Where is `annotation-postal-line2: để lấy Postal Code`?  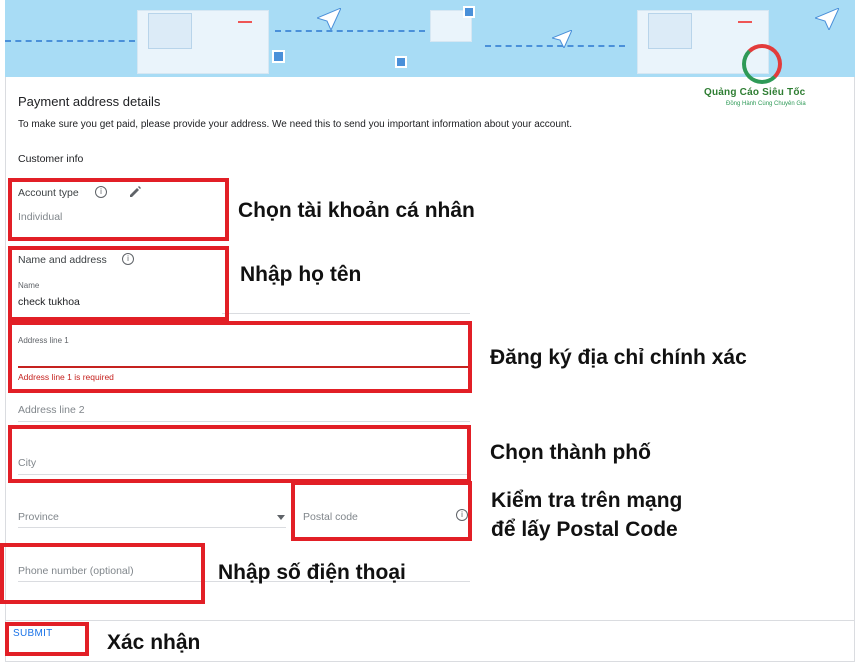
annotation-postal-line2: để lấy Postal Code is located at coordinates (584, 529).